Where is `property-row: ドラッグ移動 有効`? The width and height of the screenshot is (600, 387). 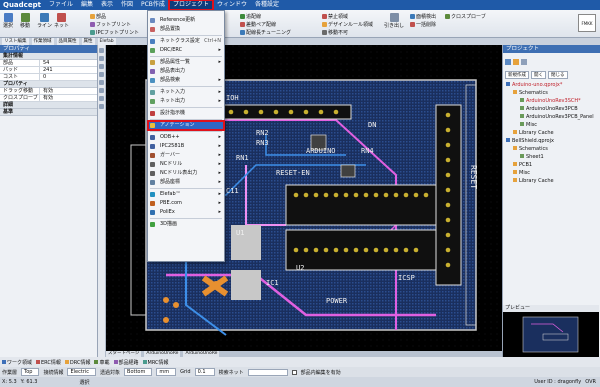
property-row: ドラッグ移動 有効 is located at coordinates (48, 91).